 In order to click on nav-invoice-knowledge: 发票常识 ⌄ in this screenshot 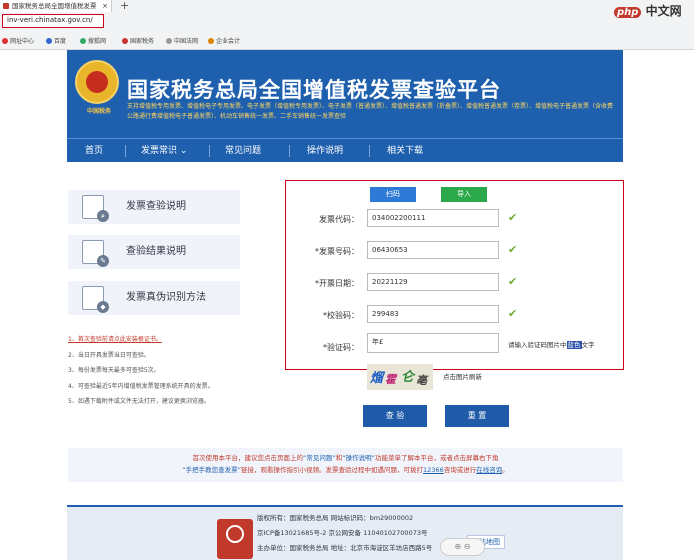, I will do `click(164, 151)`.